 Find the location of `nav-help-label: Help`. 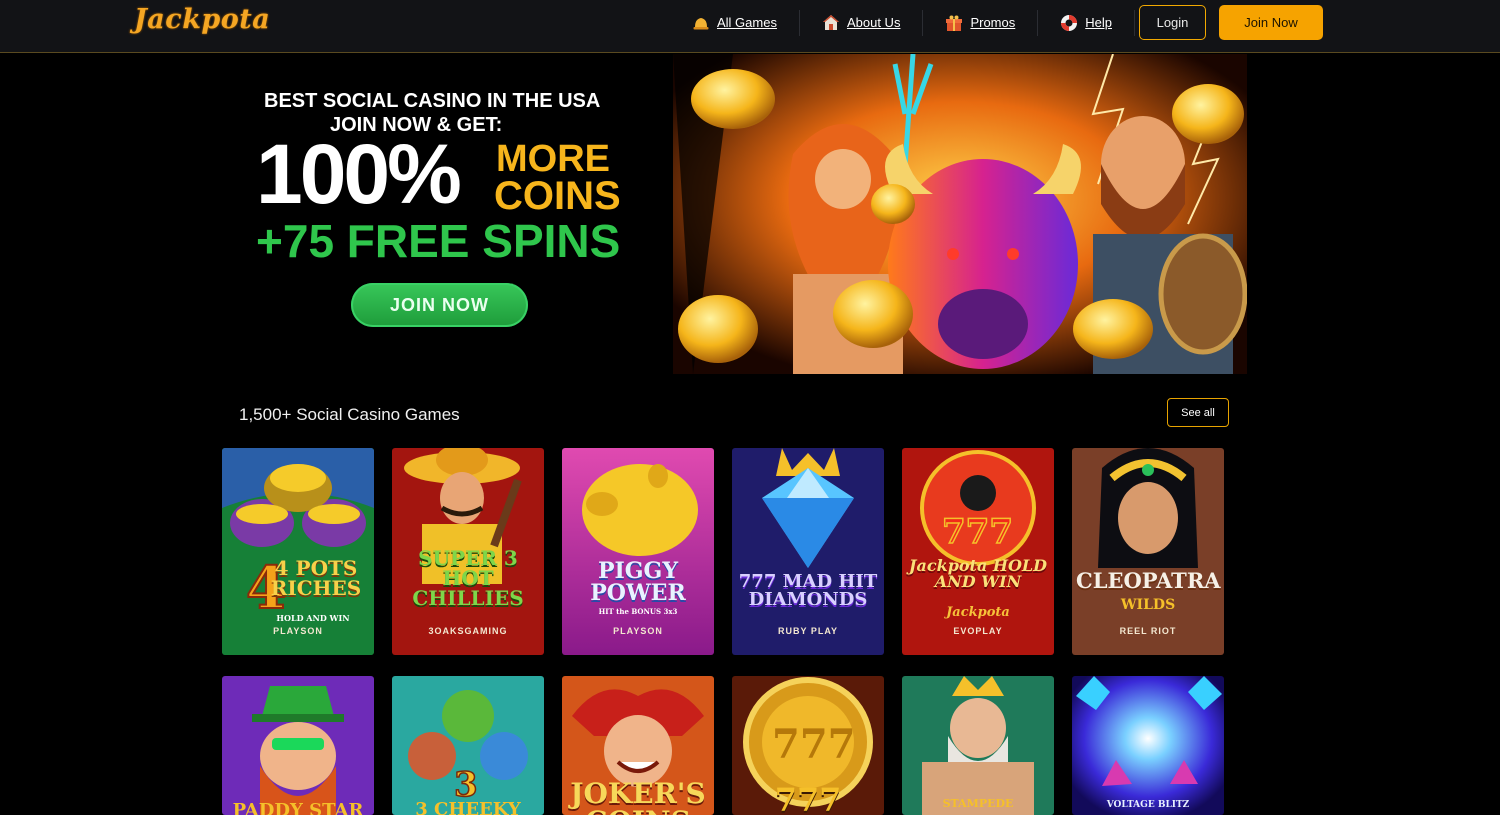

nav-help-label: Help is located at coordinates (1098, 22).